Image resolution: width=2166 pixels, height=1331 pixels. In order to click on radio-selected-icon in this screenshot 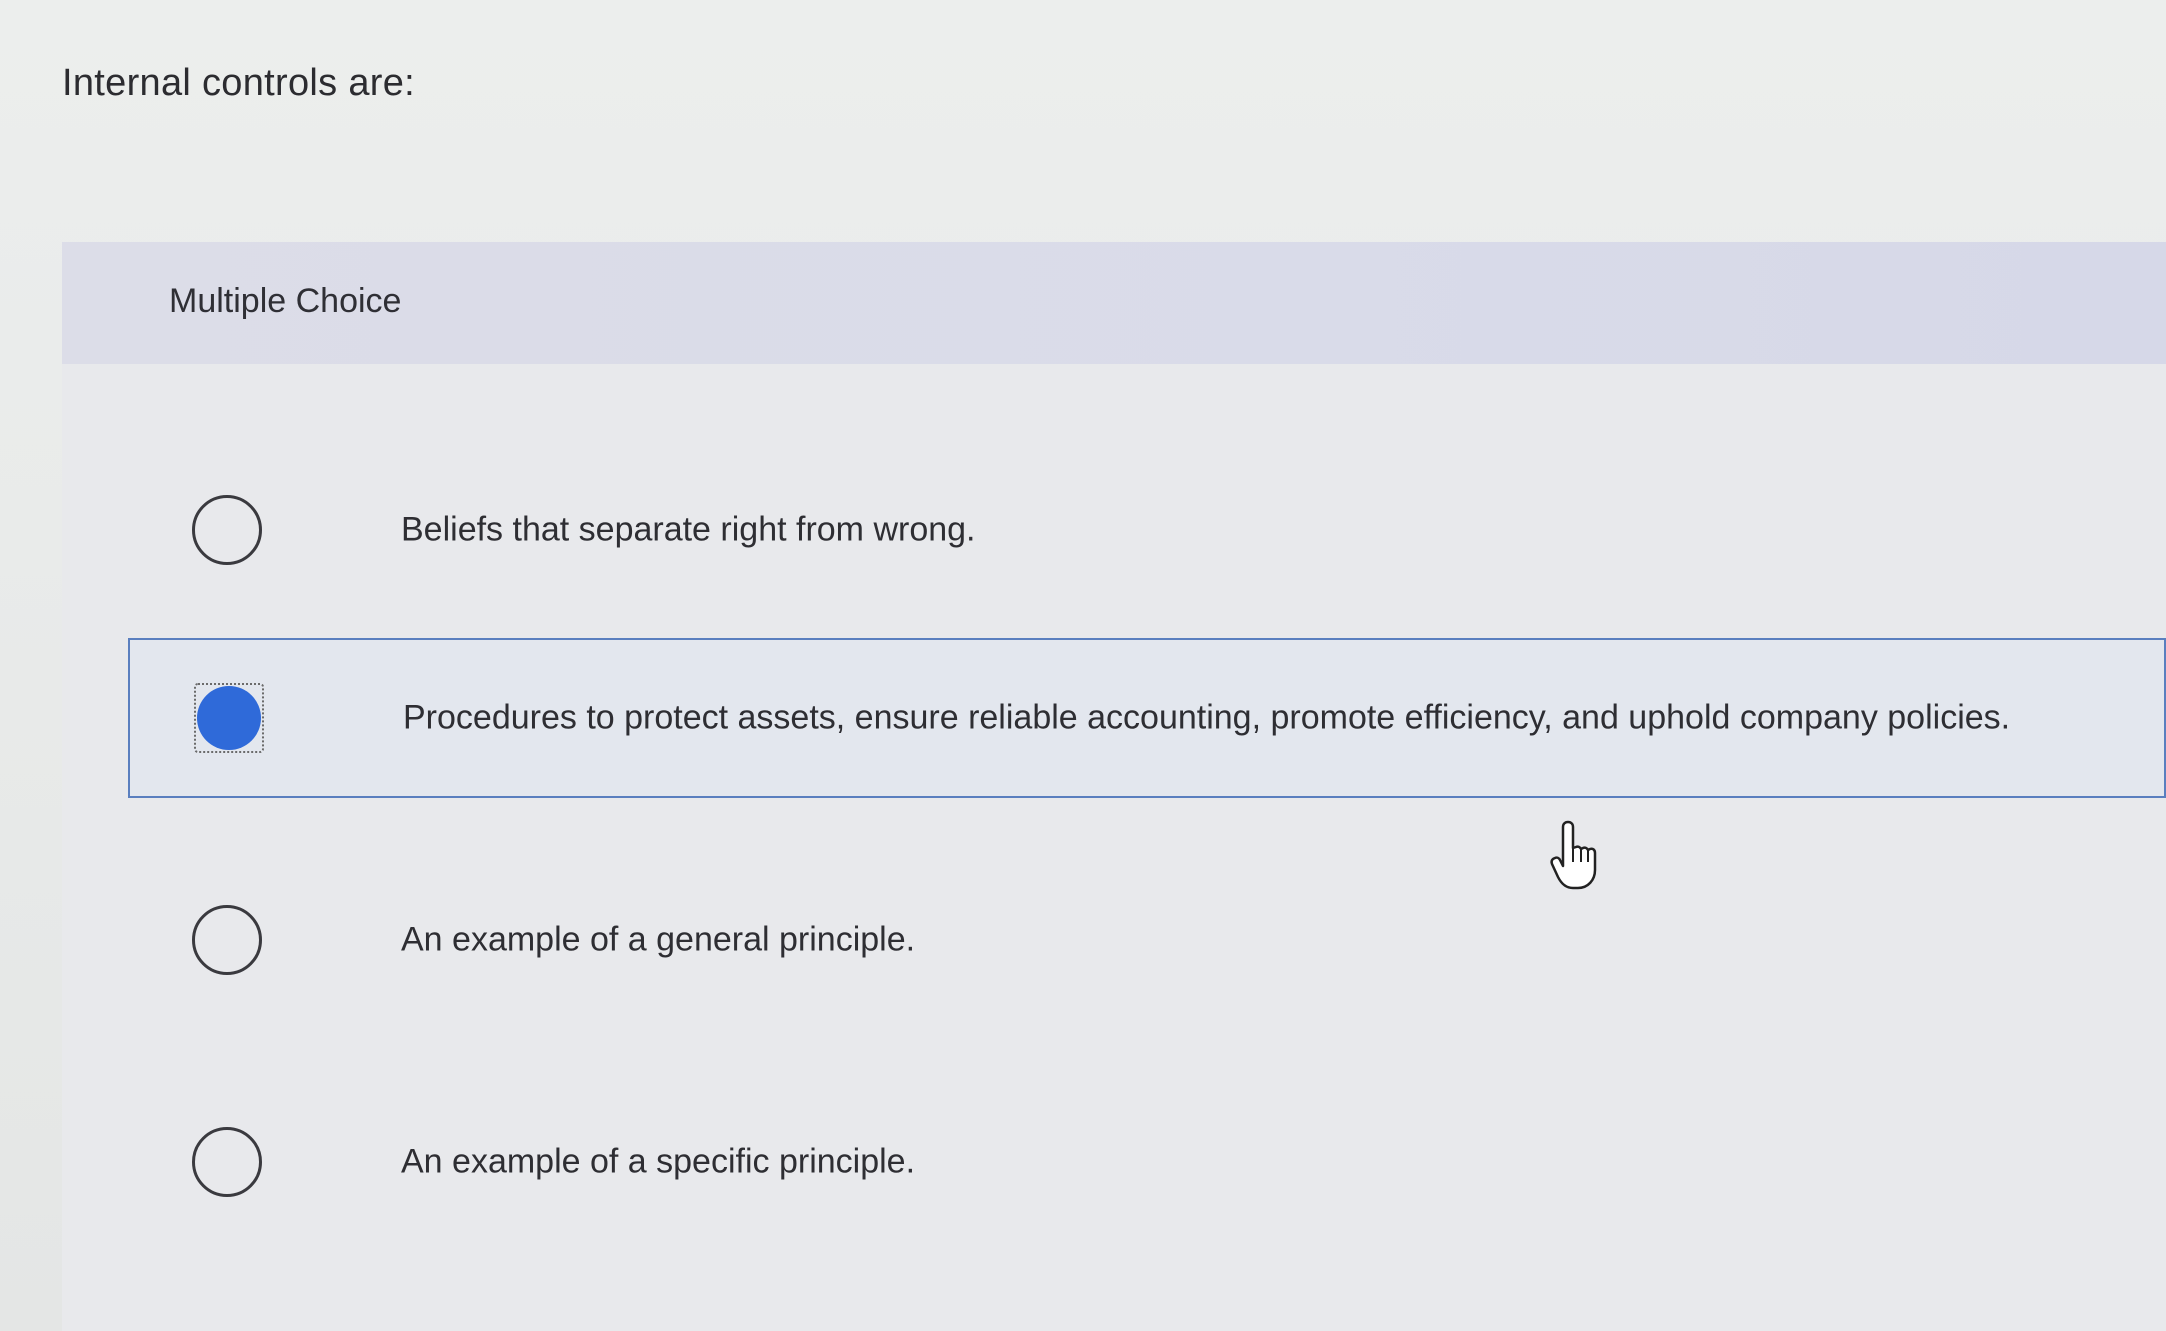, I will do `click(229, 718)`.